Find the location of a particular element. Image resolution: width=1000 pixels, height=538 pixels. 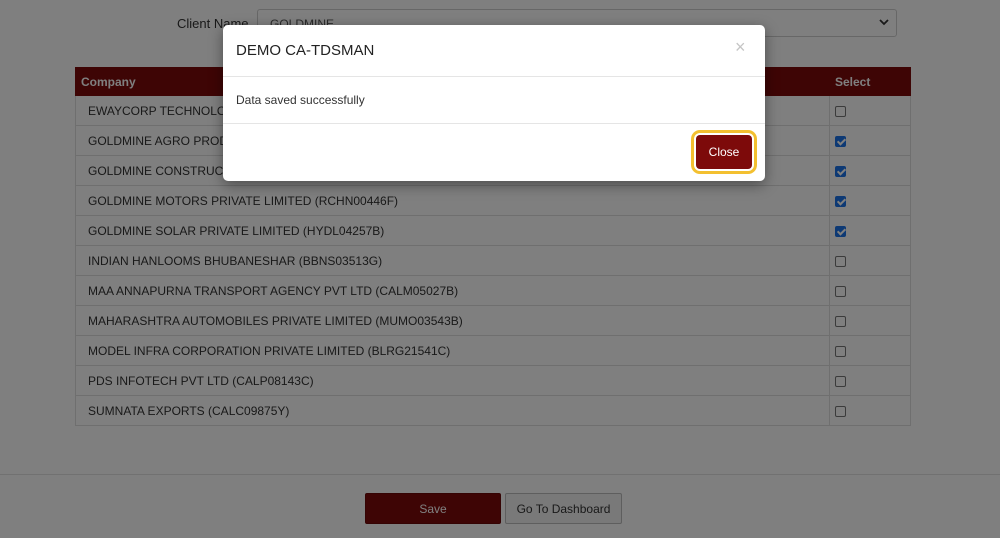

close-icon: × is located at coordinates (740, 47).